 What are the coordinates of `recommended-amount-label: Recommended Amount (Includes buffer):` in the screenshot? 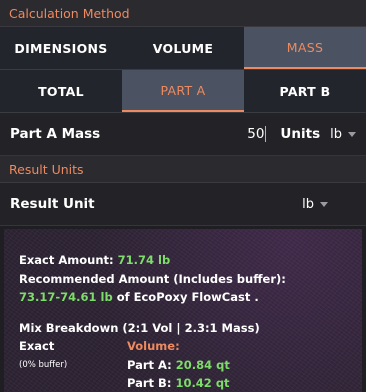 It's located at (152, 278).